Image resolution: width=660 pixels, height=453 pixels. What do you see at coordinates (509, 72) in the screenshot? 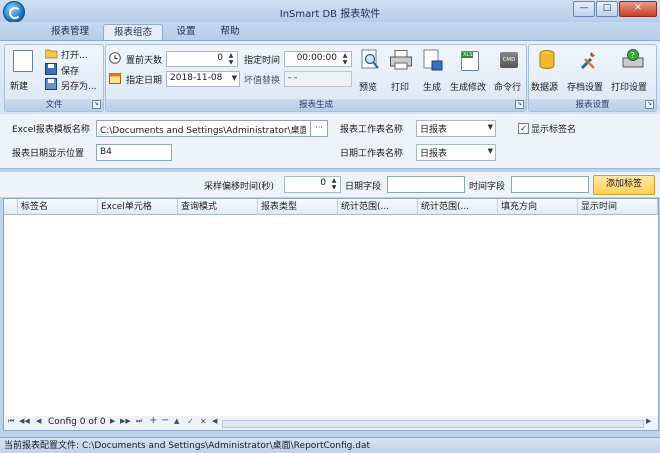
I see `command-line-button: CMD 命令行` at bounding box center [509, 72].